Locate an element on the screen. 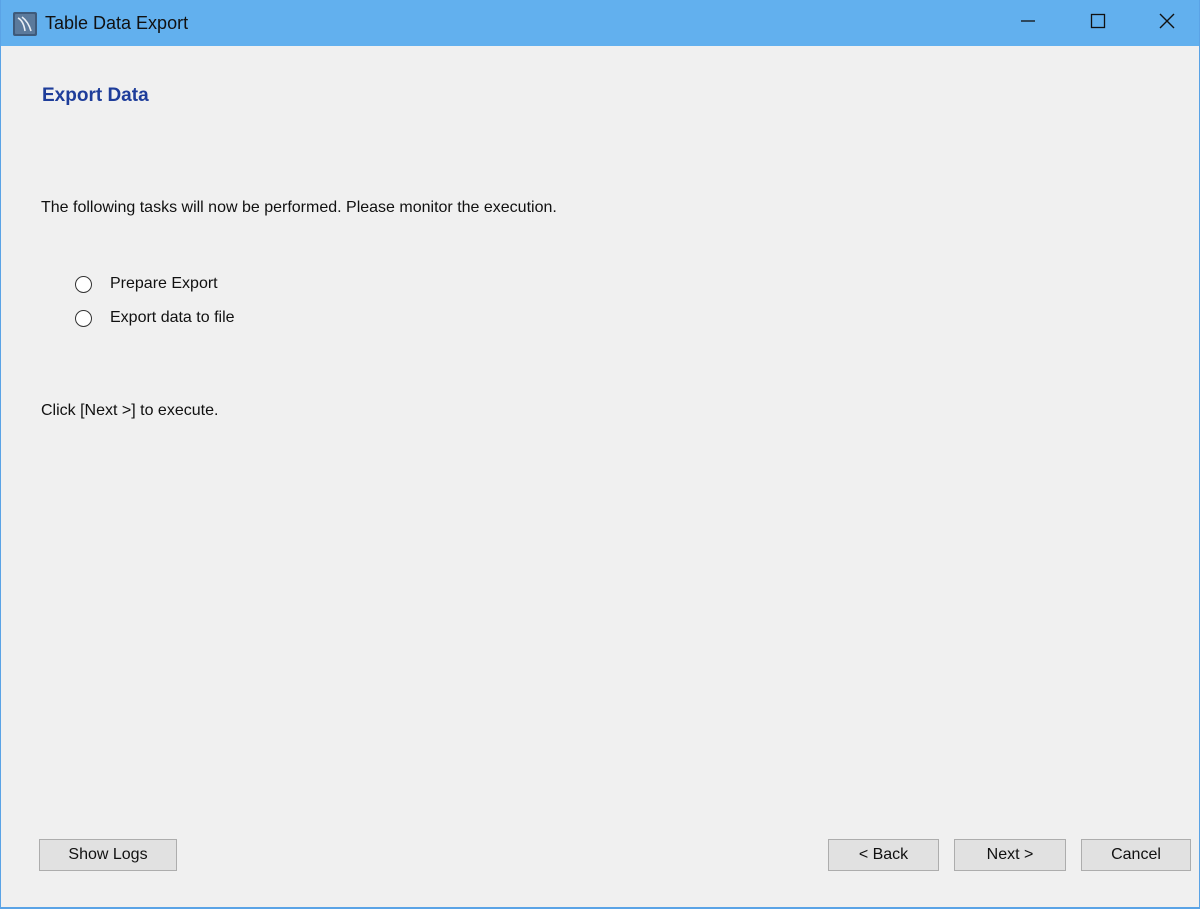  task-item-export-data-to-file: Export data to file is located at coordinates (155, 318).